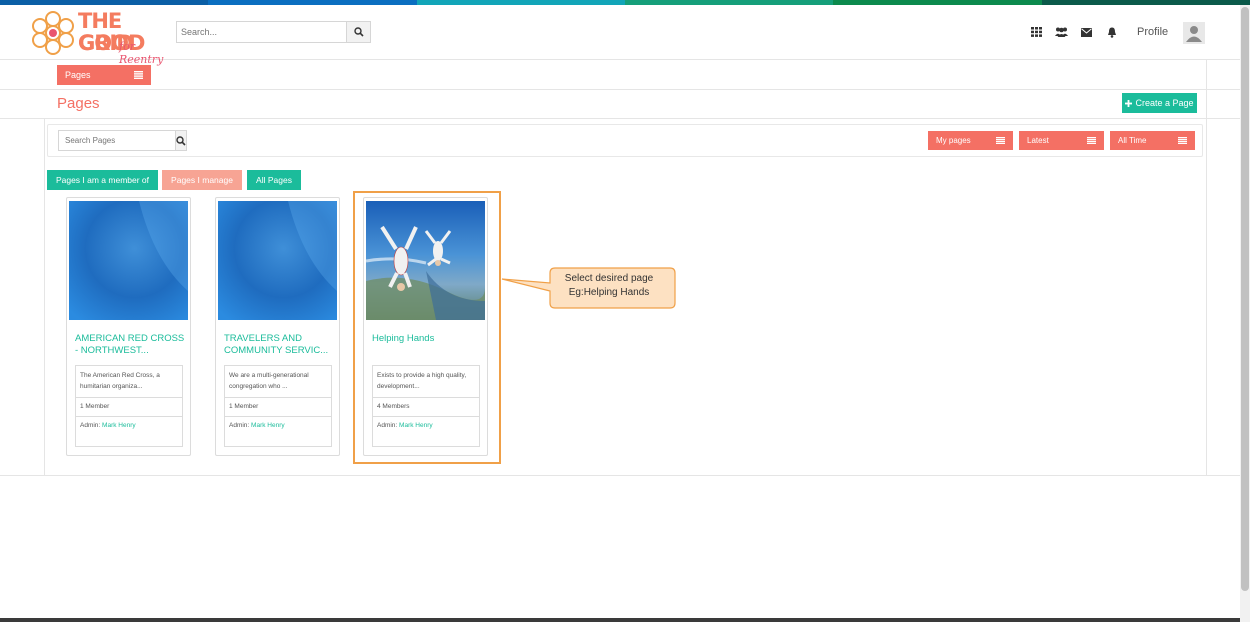 The width and height of the screenshot is (1250, 622). Describe the element at coordinates (609, 292) in the screenshot. I see `callout-line2: Eg:Helping Hands` at that location.